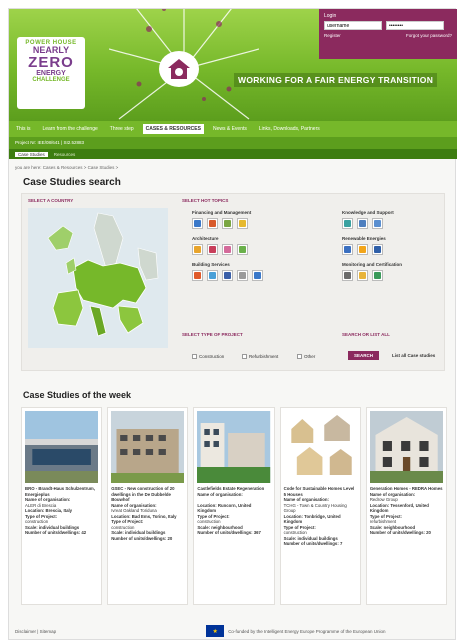 Image resolution: width=462 pixels, height=642 pixels. What do you see at coordinates (233, 489) in the screenshot?
I see `card-title: Castlefields Estate Regeneration` at bounding box center [233, 489].